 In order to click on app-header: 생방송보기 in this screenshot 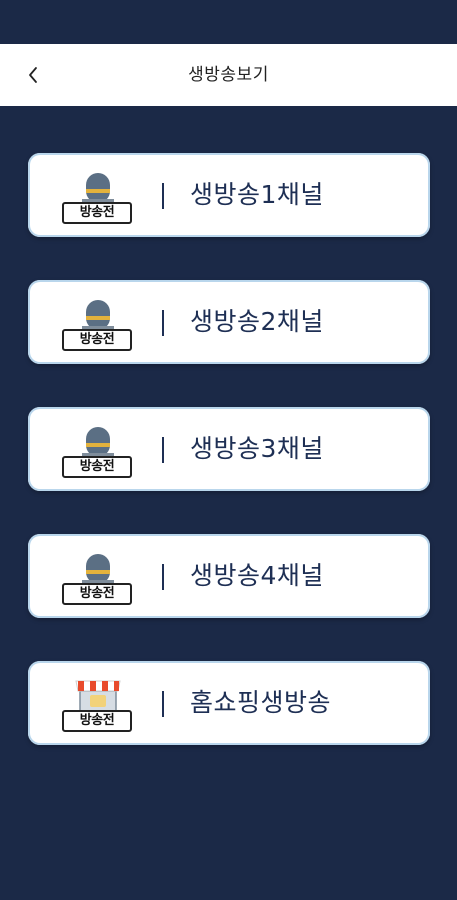, I will do `click(228, 75)`.